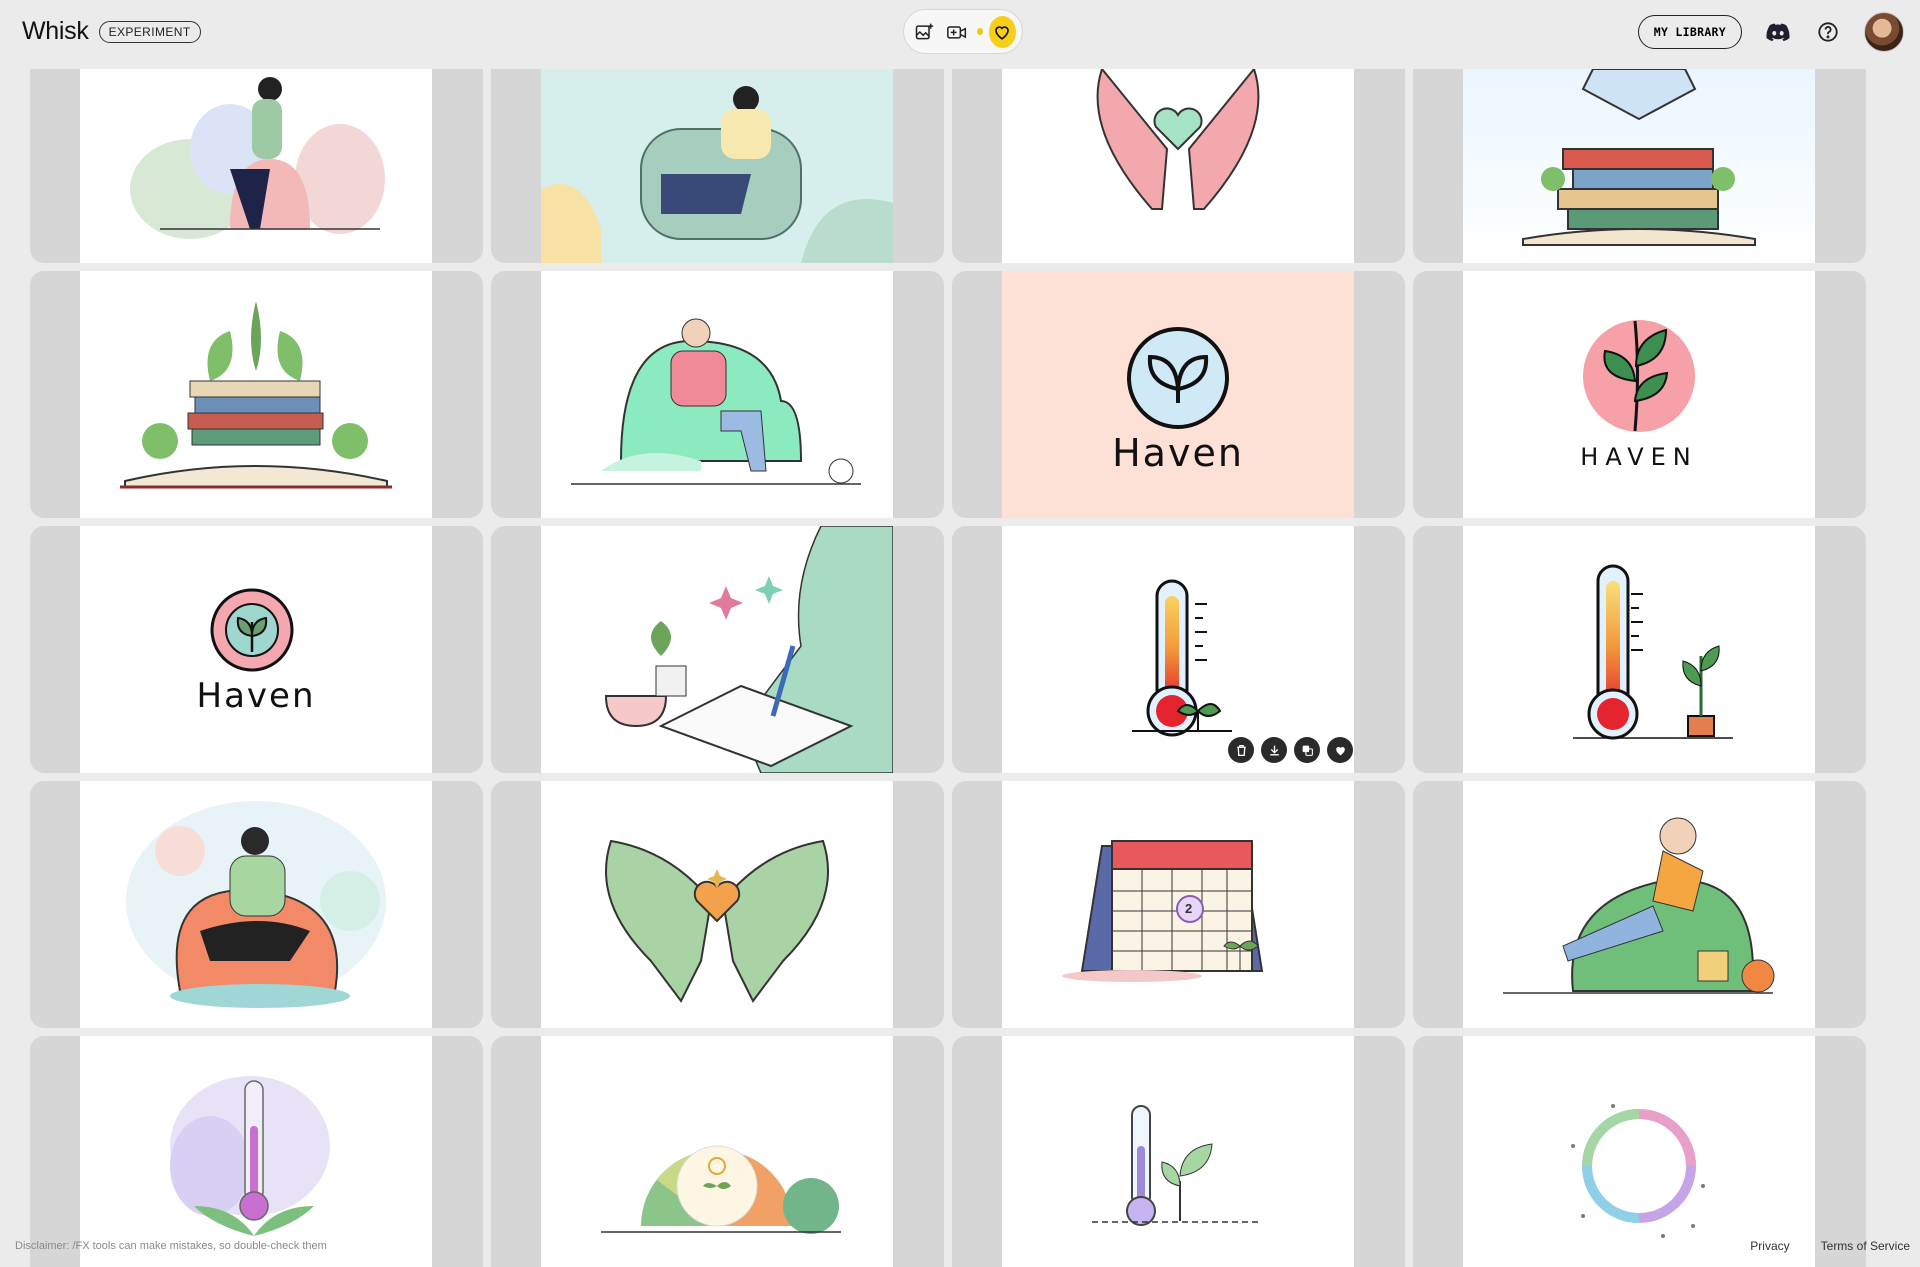 The height and width of the screenshot is (1267, 1920). What do you see at coordinates (1290, 750) in the screenshot?
I see `card-hover-actions` at bounding box center [1290, 750].